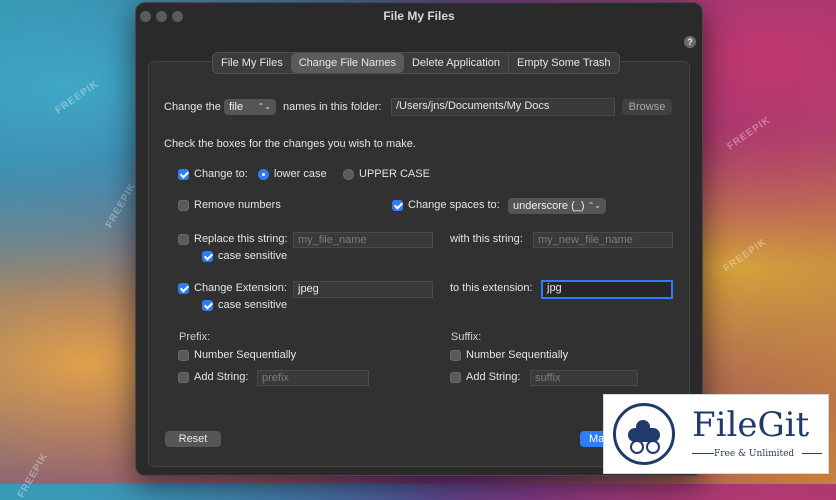 The image size is (836, 500). Describe the element at coordinates (193, 439) in the screenshot. I see `reset-button: Reset` at that location.